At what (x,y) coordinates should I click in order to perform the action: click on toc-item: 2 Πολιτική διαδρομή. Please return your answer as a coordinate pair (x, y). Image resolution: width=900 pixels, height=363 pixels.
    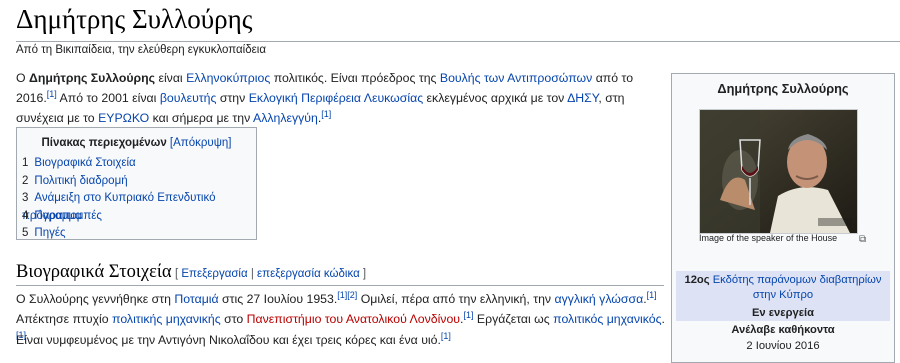
    Looking at the image, I should click on (139, 182).